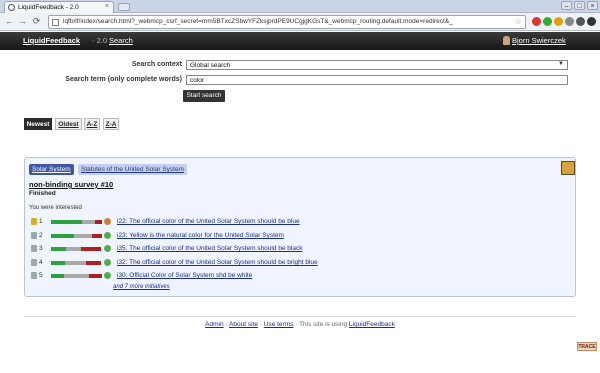 The width and height of the screenshot is (600, 373). I want to click on initiative-rank: 1, so click(41, 221).